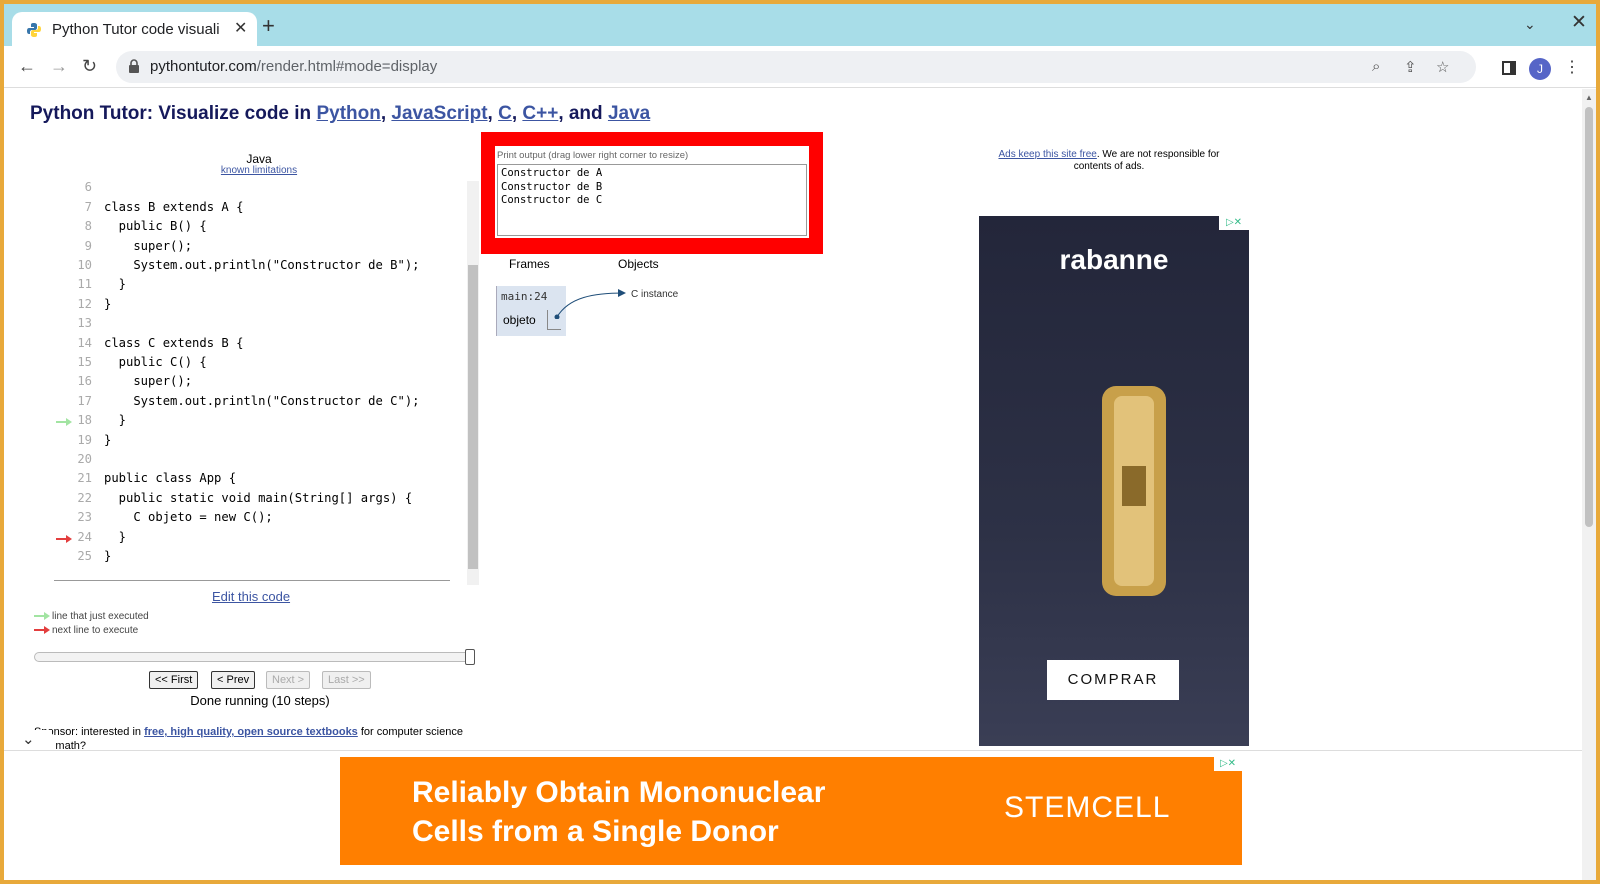 The height and width of the screenshot is (884, 1600). I want to click on line-number: 22, so click(84, 497).